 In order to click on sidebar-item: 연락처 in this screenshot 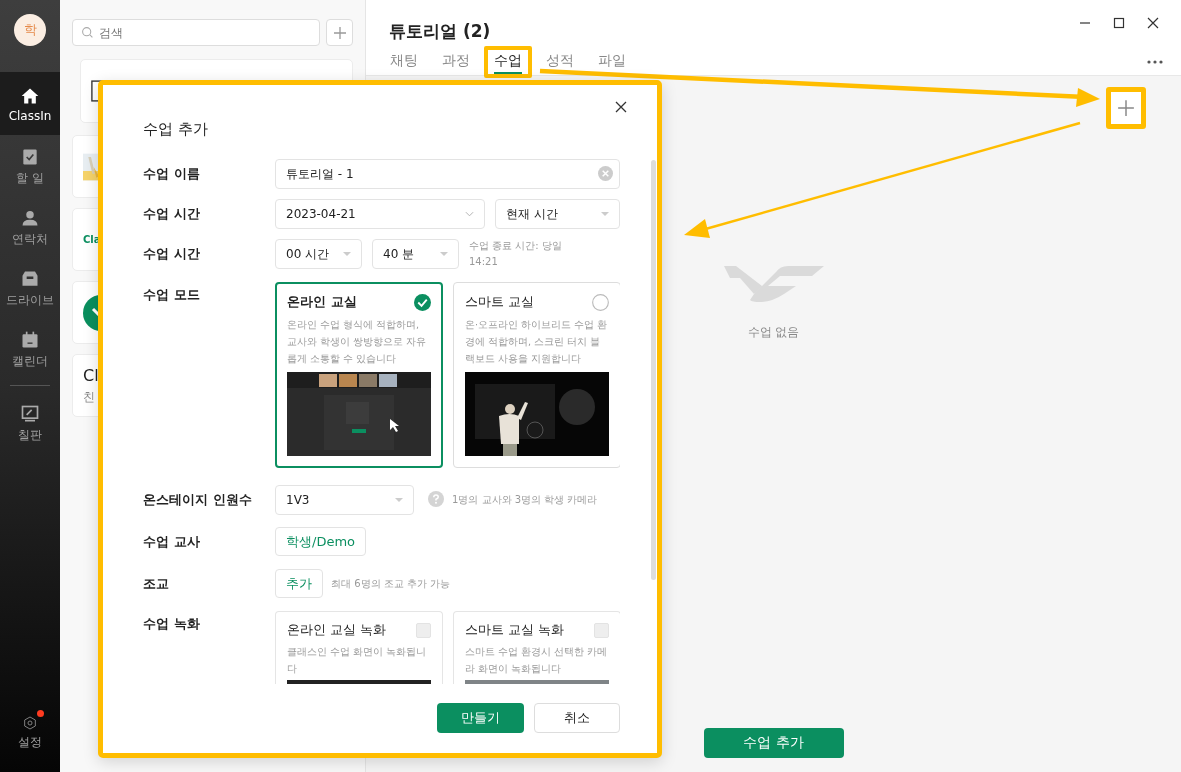, I will do `click(30, 228)`.